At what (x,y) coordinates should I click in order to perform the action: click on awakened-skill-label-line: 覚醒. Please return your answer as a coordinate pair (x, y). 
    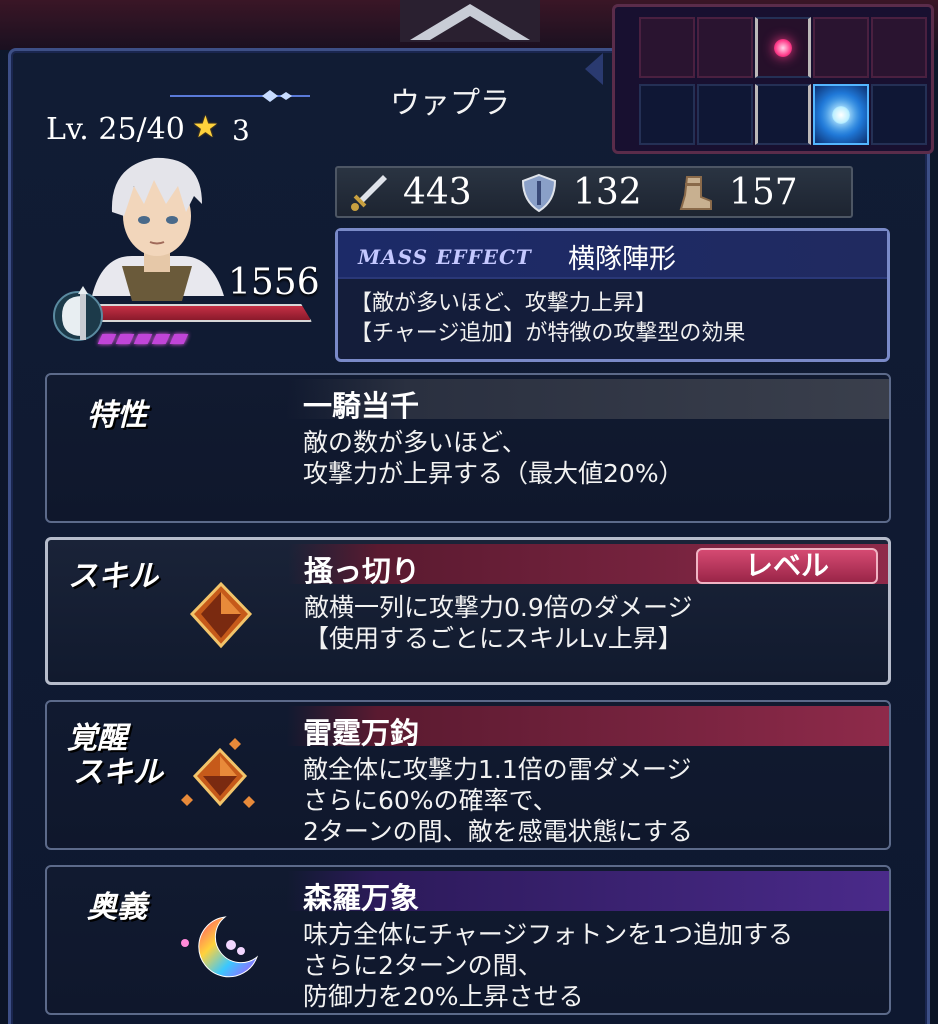
    Looking at the image, I should click on (97, 738).